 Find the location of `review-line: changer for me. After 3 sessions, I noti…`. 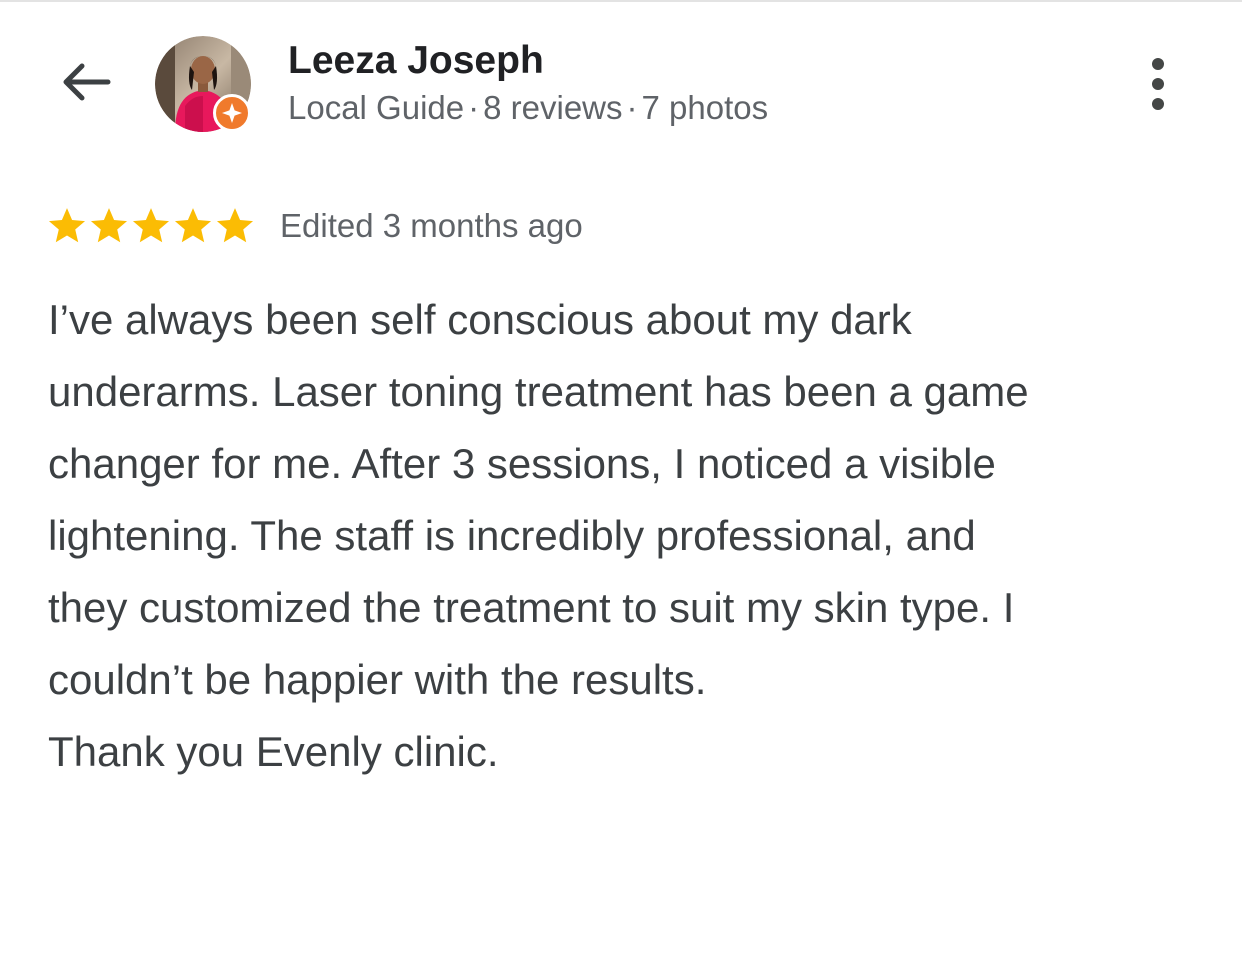

review-line: changer for me. After 3 sessions, I noti… is located at coordinates (522, 463).